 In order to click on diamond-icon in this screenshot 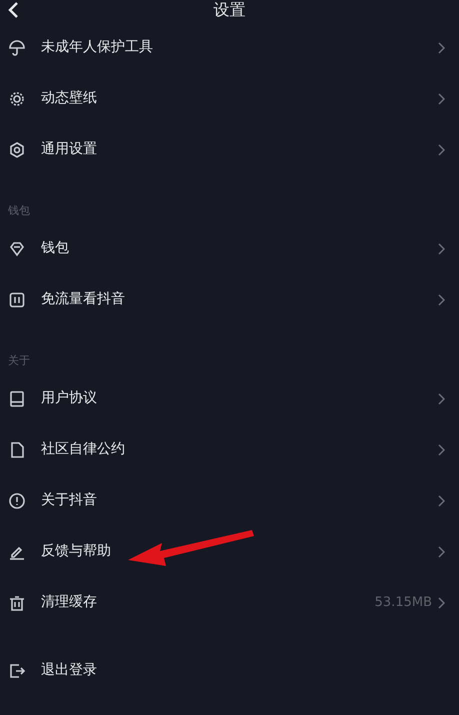, I will do `click(17, 249)`.